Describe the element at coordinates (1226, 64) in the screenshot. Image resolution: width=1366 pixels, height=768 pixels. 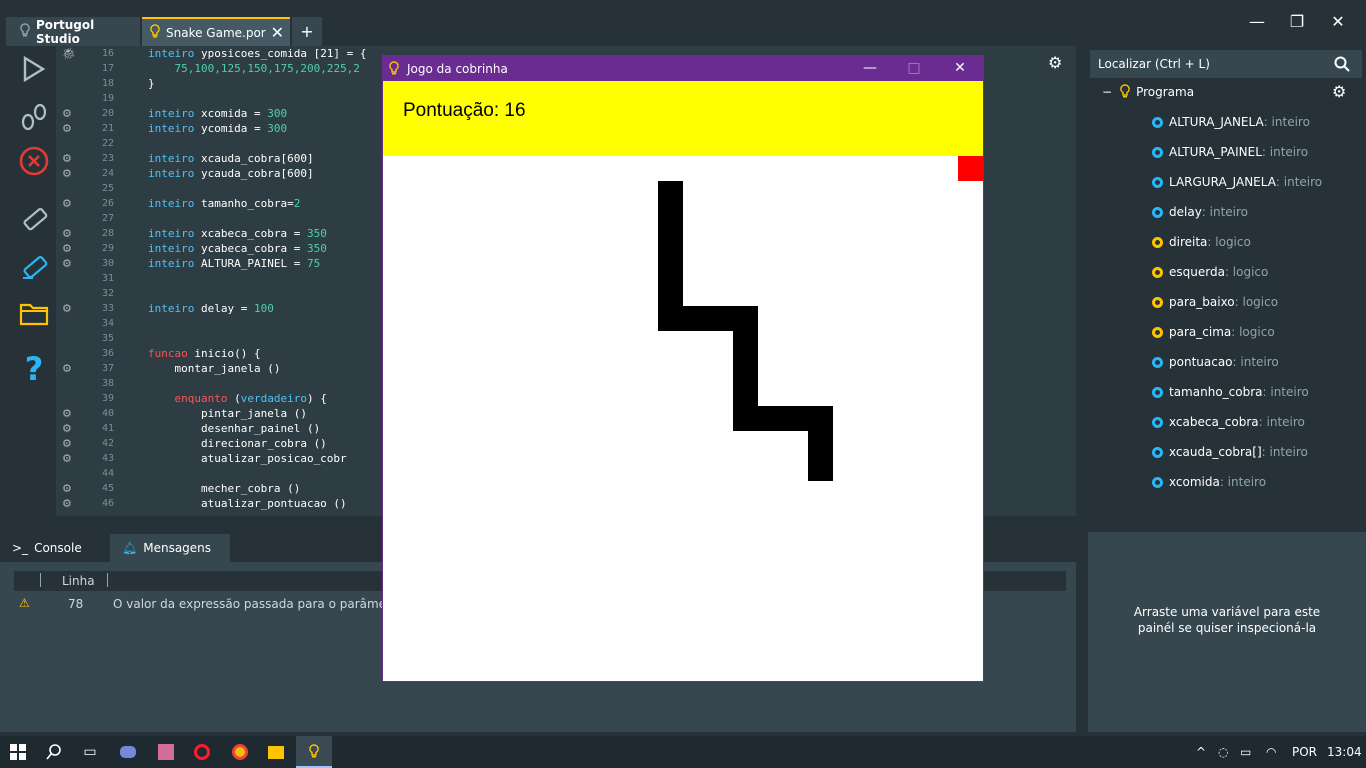
I see `search-input: Localizar (Ctrl + L)` at that location.